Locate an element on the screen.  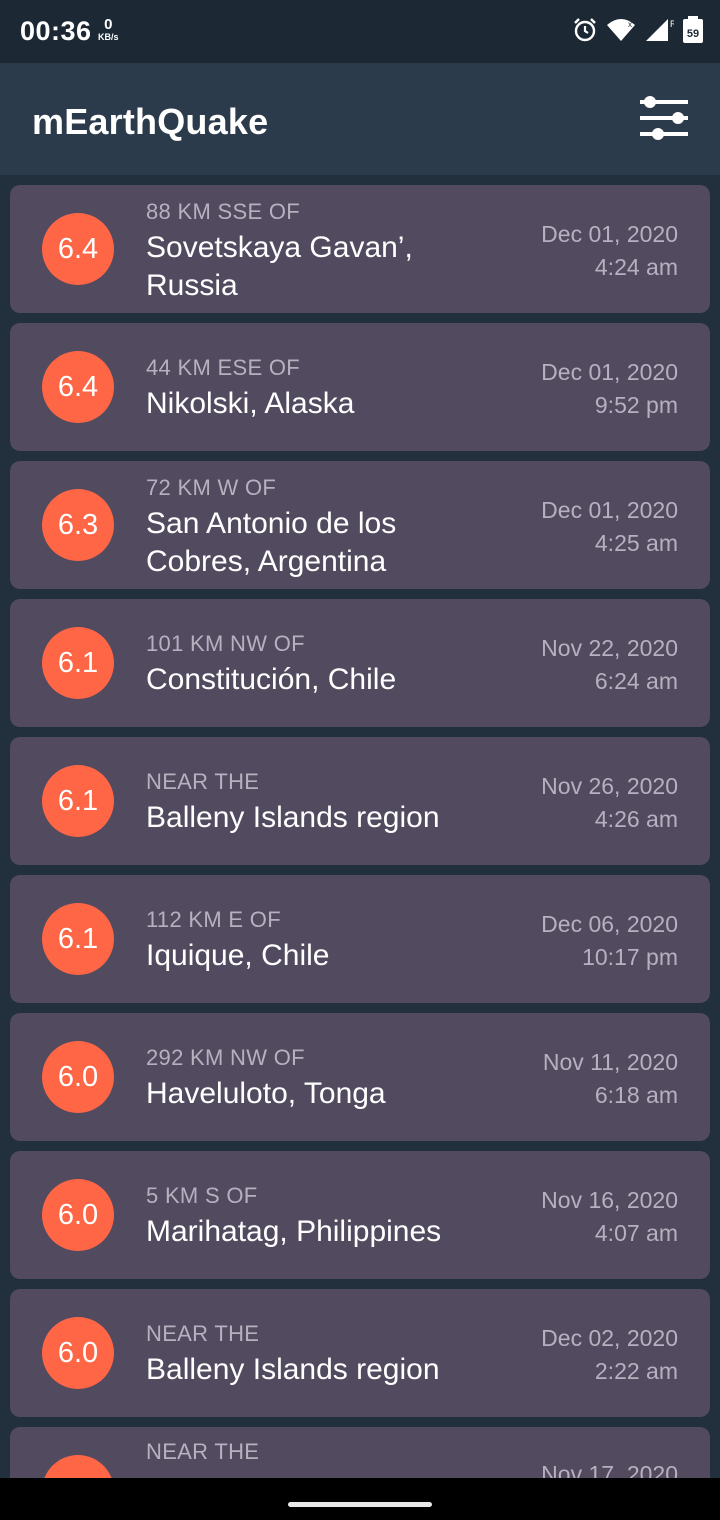
earthquake-card: NEAR THE Nov 17, 2020 is located at coordinates (360, 1452).